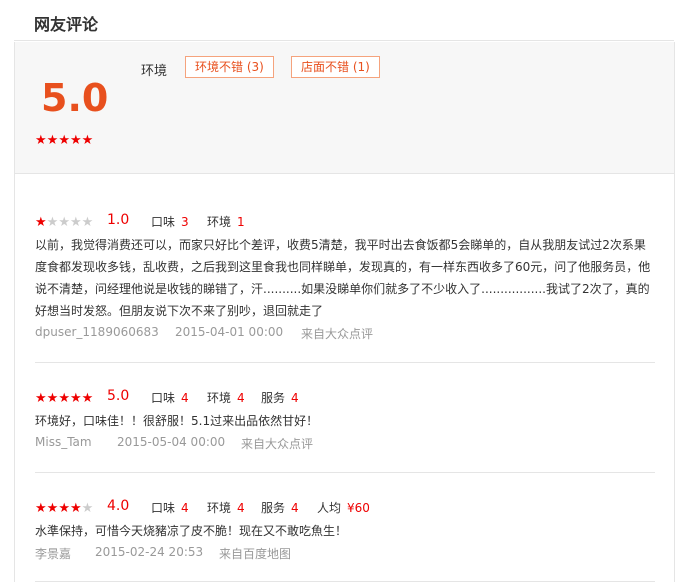 The height and width of the screenshot is (587, 689). What do you see at coordinates (345, 398) in the screenshot?
I see `review-header: ★★★★★ 5.0 口味 4 环境 4 服务 4` at bounding box center [345, 398].